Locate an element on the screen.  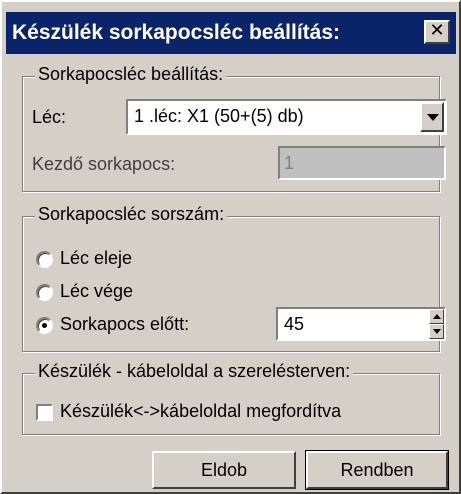
close-button: ✕ is located at coordinates (437, 32).